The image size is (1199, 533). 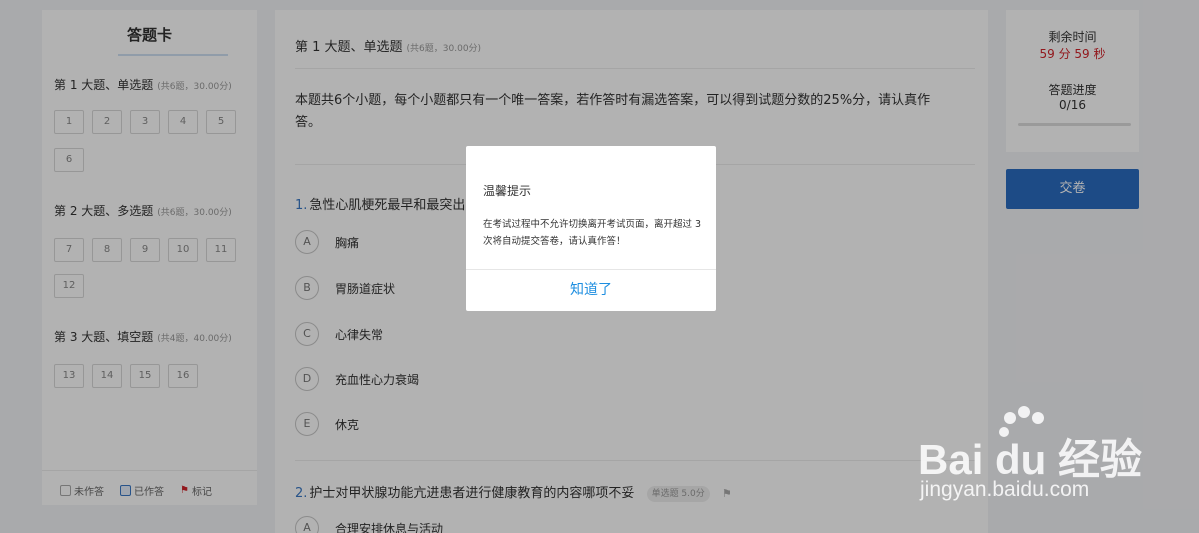 I want to click on baidu-jingyan-watermark: Bai du 经验 jingyan.baidu.com, so click(x=1033, y=455).